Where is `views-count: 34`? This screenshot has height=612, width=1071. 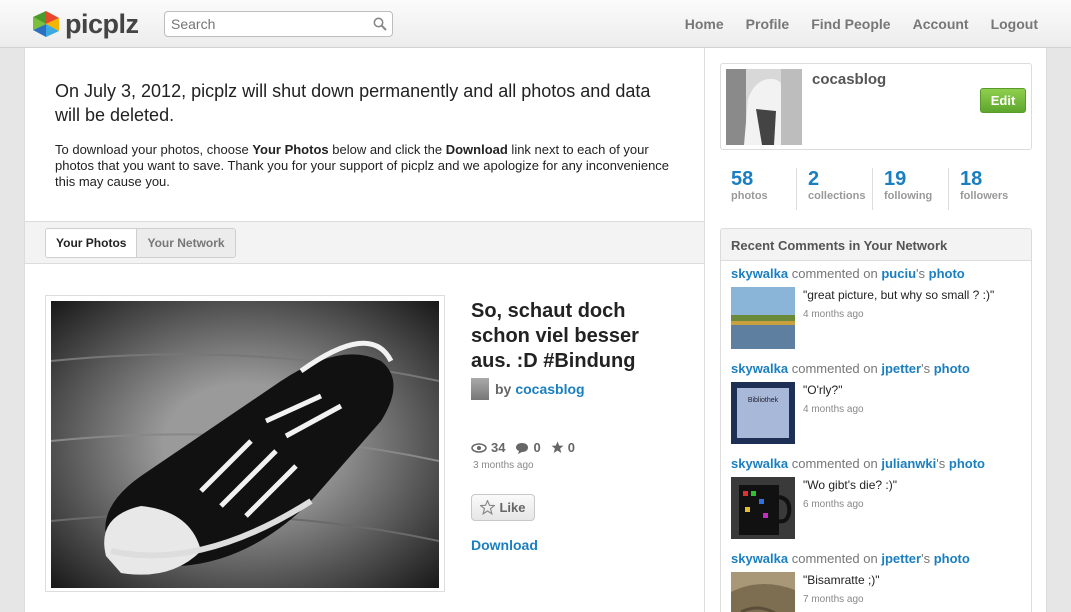 views-count: 34 is located at coordinates (498, 447).